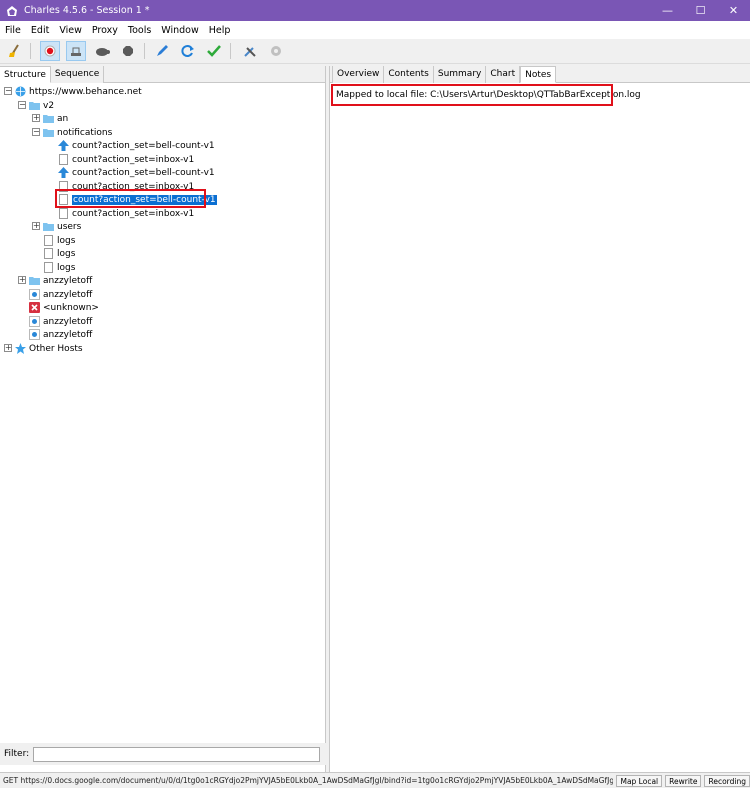 Image resolution: width=750 pixels, height=788 pixels. What do you see at coordinates (77, 74) in the screenshot?
I see `tab-sequence: Sequence` at bounding box center [77, 74].